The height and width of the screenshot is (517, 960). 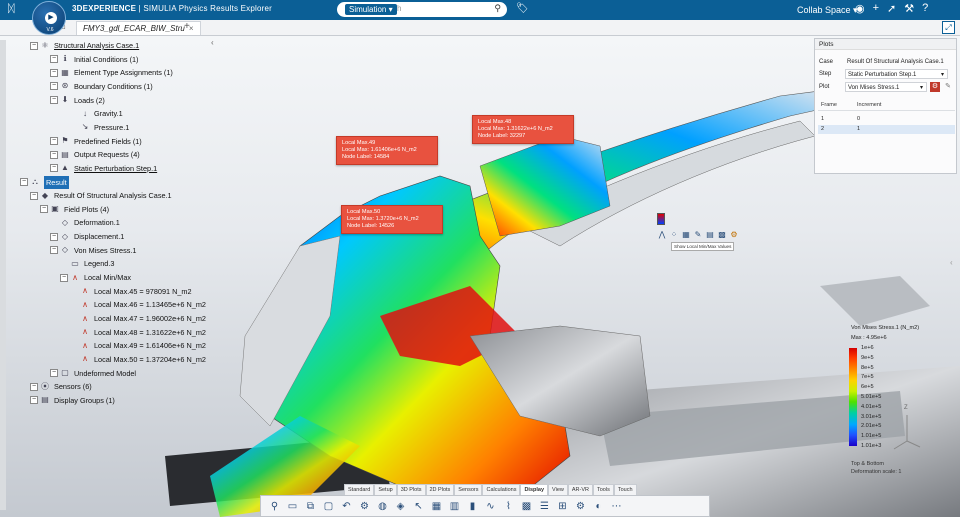 I want to click on tree-item: − ◇ Displacement.1, so click(x=87, y=236).